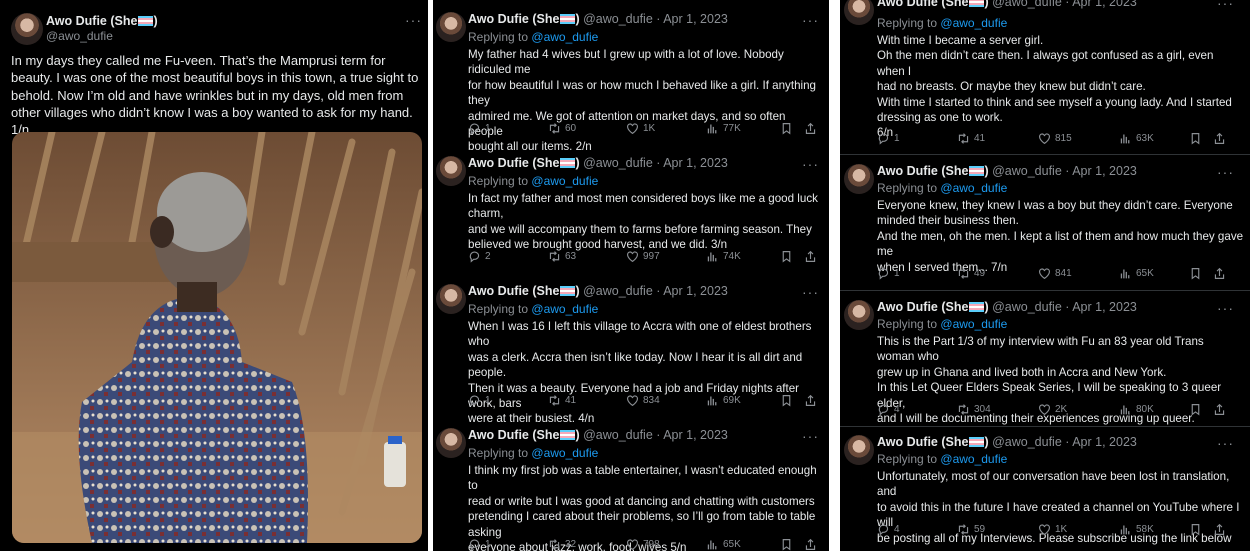  I want to click on tweet-header: Awo Dufie (She) @awo_dufie · Apr 1, 2023, so click(598, 435).